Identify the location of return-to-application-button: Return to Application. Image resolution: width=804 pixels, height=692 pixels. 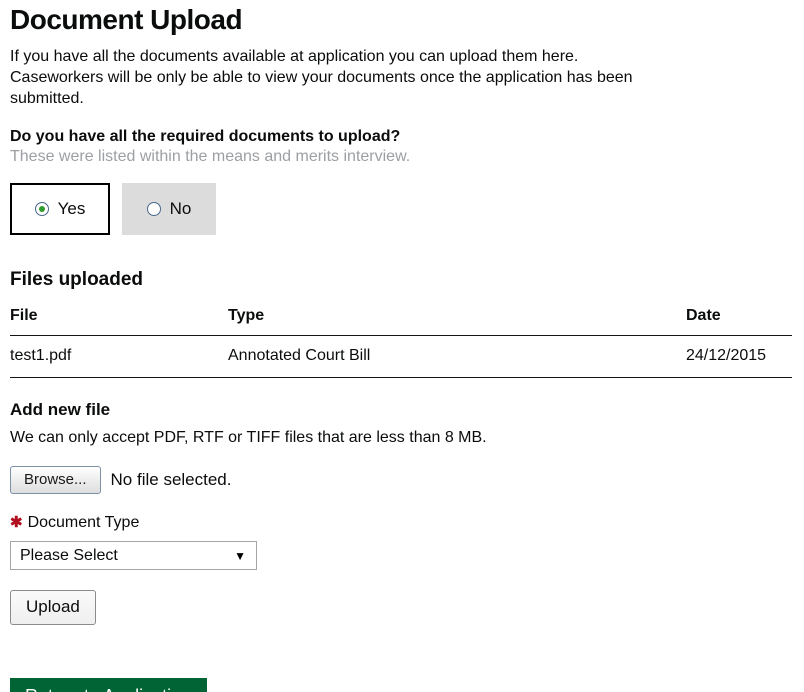
(109, 685).